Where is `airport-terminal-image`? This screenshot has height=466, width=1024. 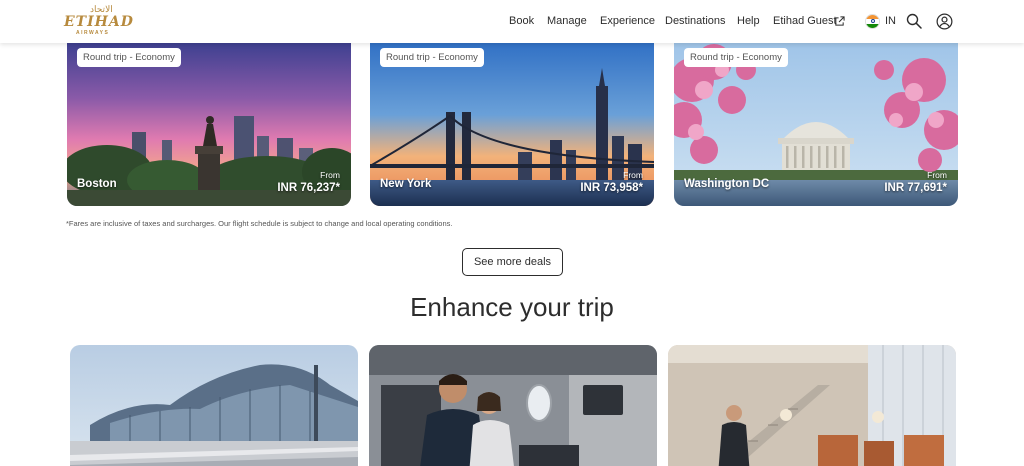
airport-terminal-image is located at coordinates (214, 405).